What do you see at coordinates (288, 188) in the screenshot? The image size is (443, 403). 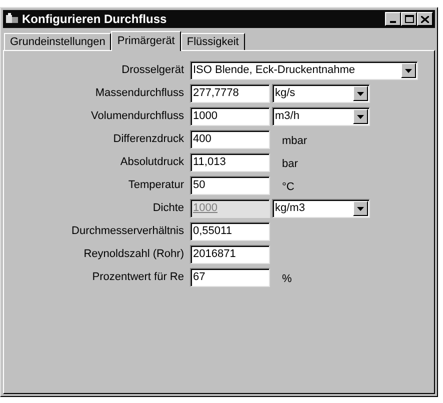 I see `unit-label: °C` at bounding box center [288, 188].